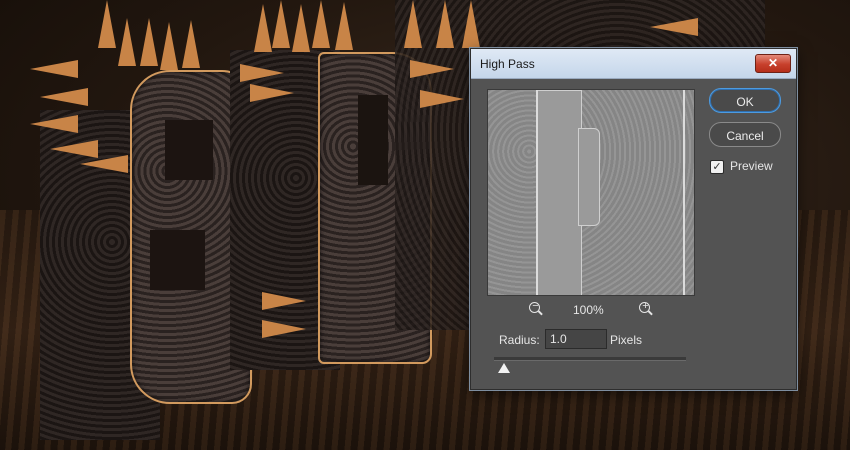 This screenshot has height=450, width=850. What do you see at coordinates (576, 339) in the screenshot?
I see `radius-input` at bounding box center [576, 339].